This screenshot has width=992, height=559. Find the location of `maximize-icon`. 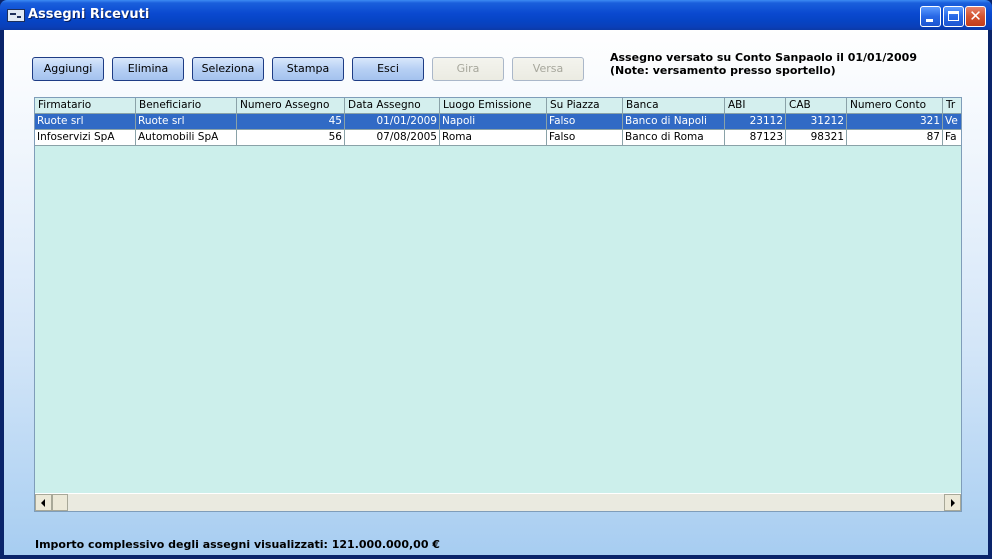

maximize-icon is located at coordinates (953, 16).